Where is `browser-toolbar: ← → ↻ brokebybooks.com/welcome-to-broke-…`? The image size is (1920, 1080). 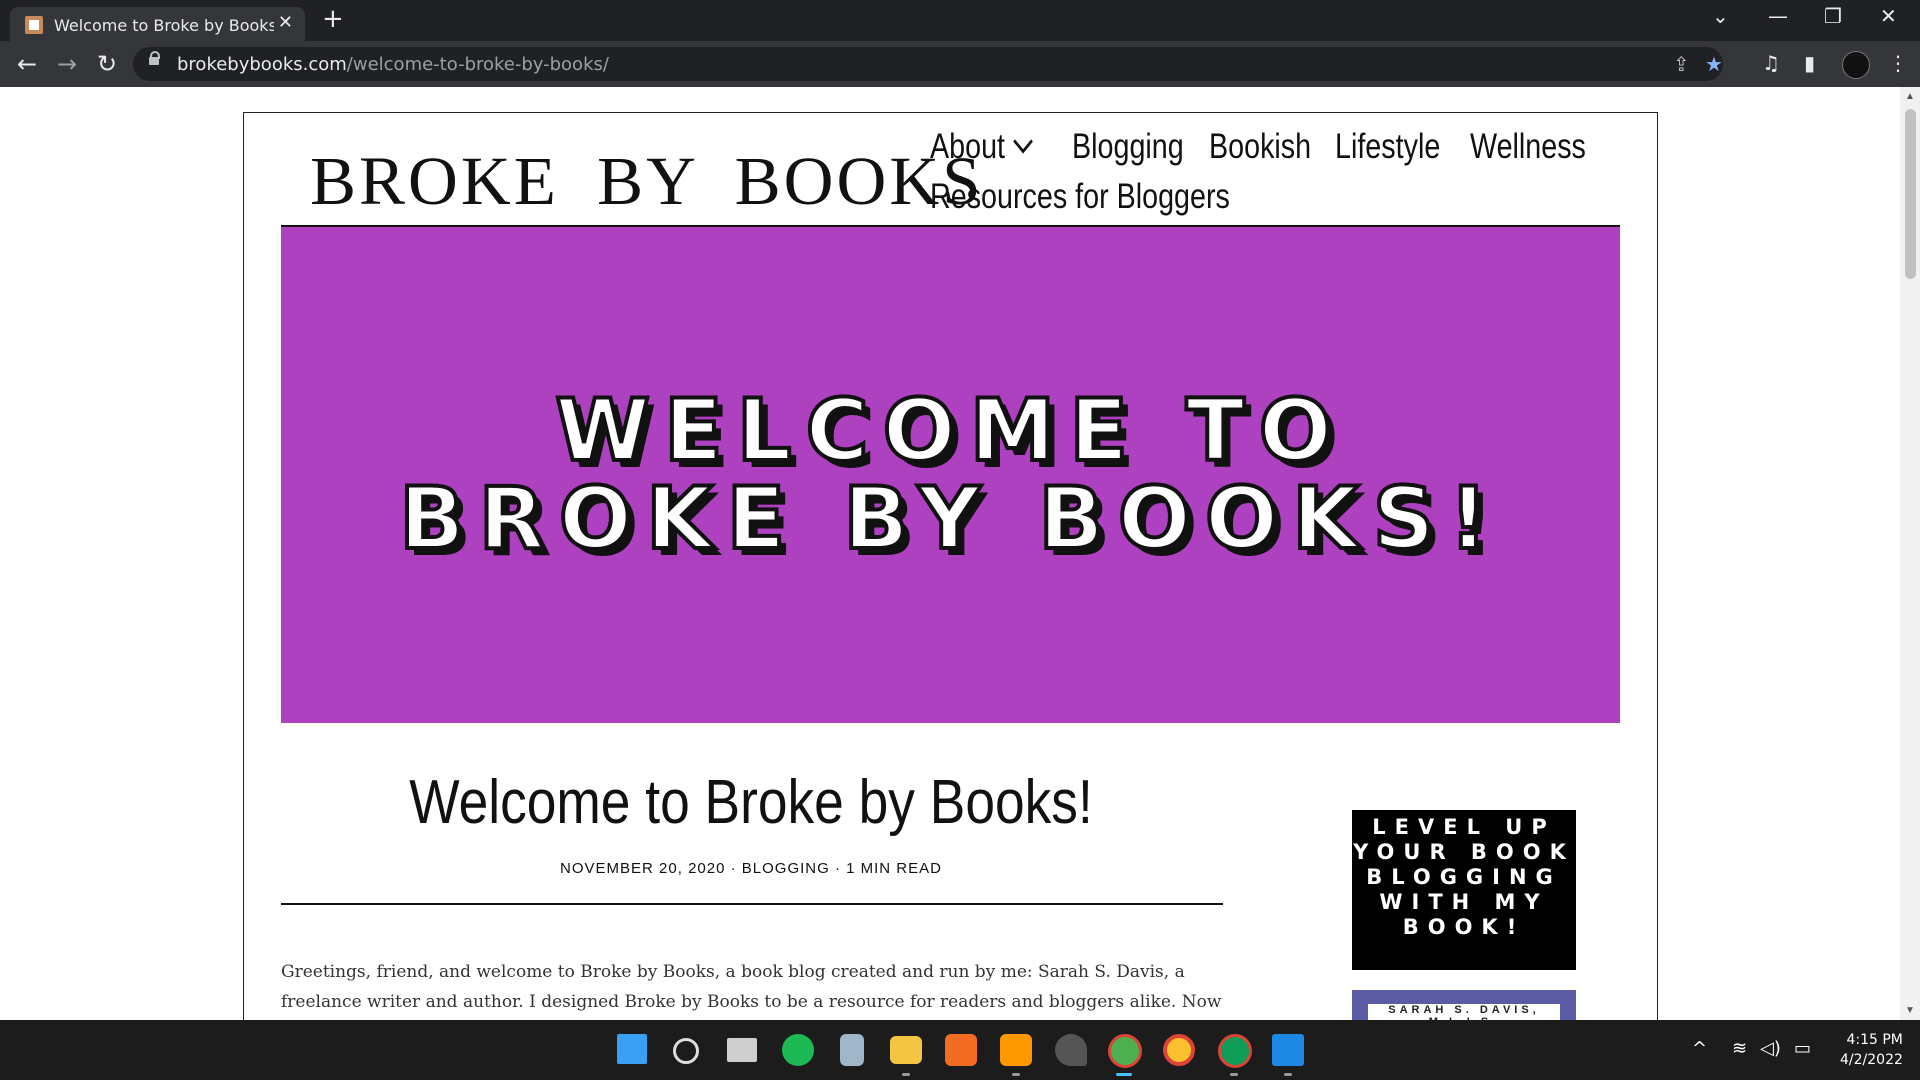
browser-toolbar: ← → ↻ brokebybooks.com/welcome-to-broke-… is located at coordinates (960, 64).